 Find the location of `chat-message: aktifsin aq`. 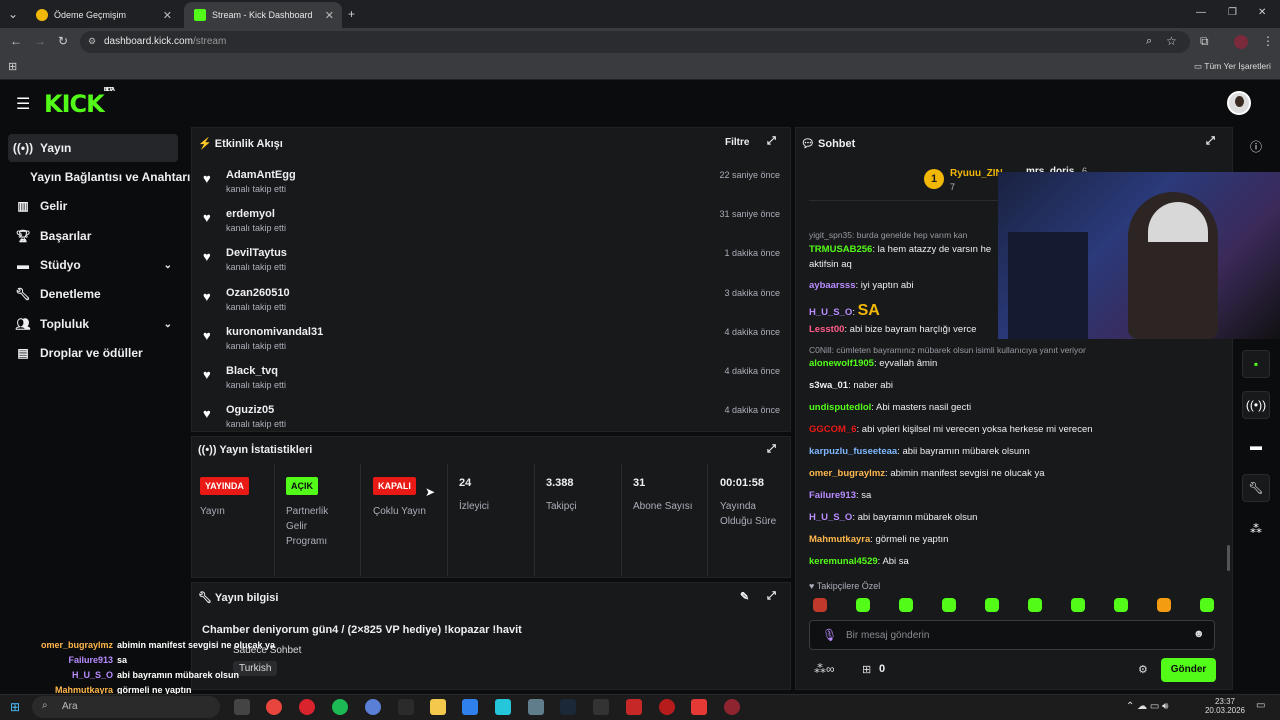

chat-message: aktifsin aq is located at coordinates (830, 264).